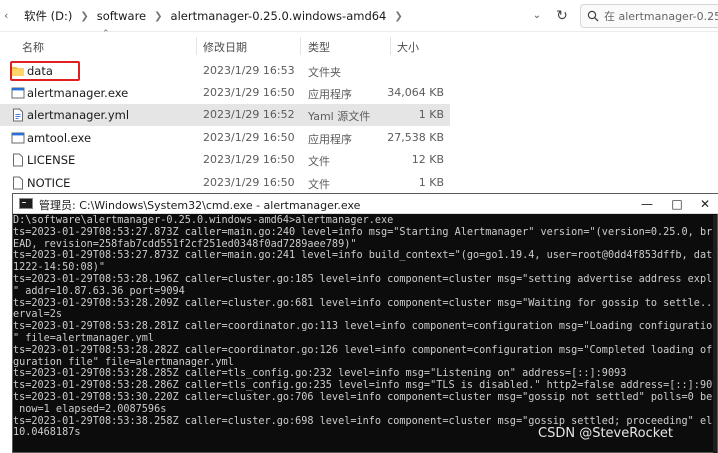 Image resolution: width=718 pixels, height=453 pixels. What do you see at coordinates (84, 338) in the screenshot?
I see `terminal-line: " file=alertmanager.yml` at bounding box center [84, 338].